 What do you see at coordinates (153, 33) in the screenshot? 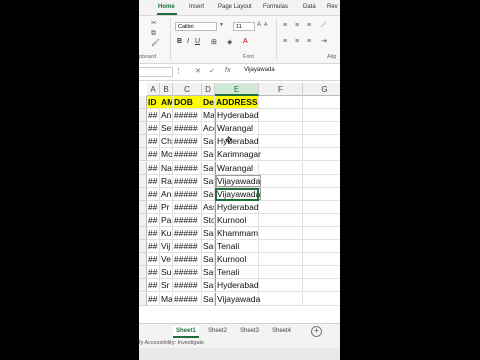
I see `copy-icon: ⧉` at bounding box center [153, 33].